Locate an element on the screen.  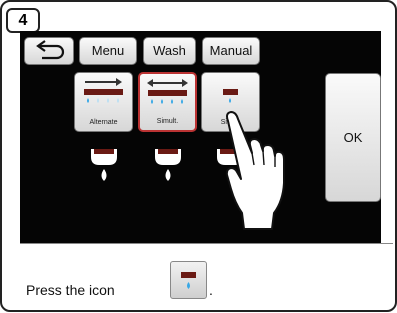
nozzle-indicator-1-icon is located at coordinates (104, 165).